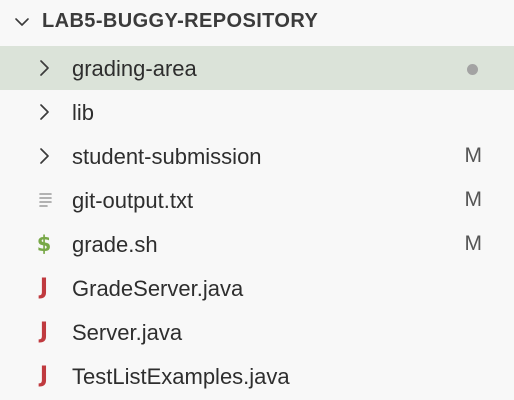  Describe the element at coordinates (257, 332) in the screenshot. I see `tree-item-server-java: J Server.java` at that location.